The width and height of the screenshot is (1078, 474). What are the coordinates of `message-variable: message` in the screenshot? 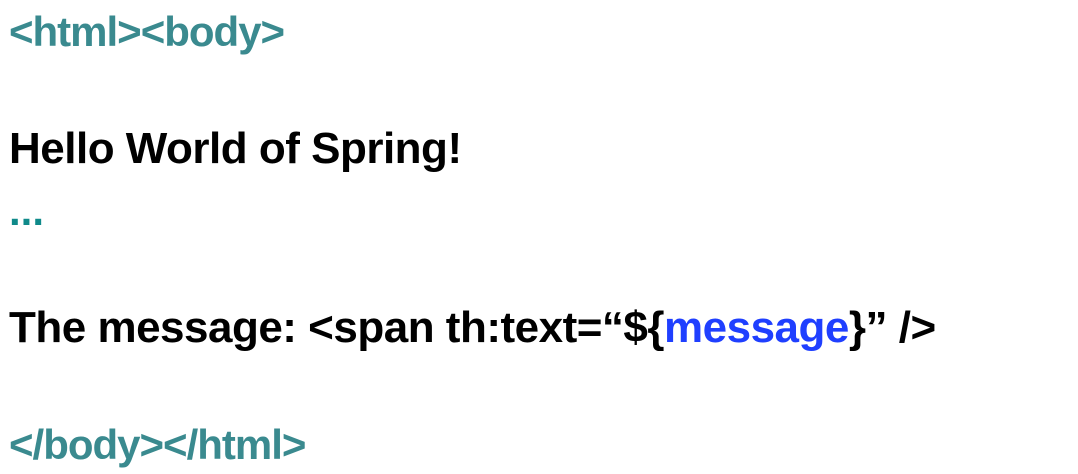 It's located at (756, 327).